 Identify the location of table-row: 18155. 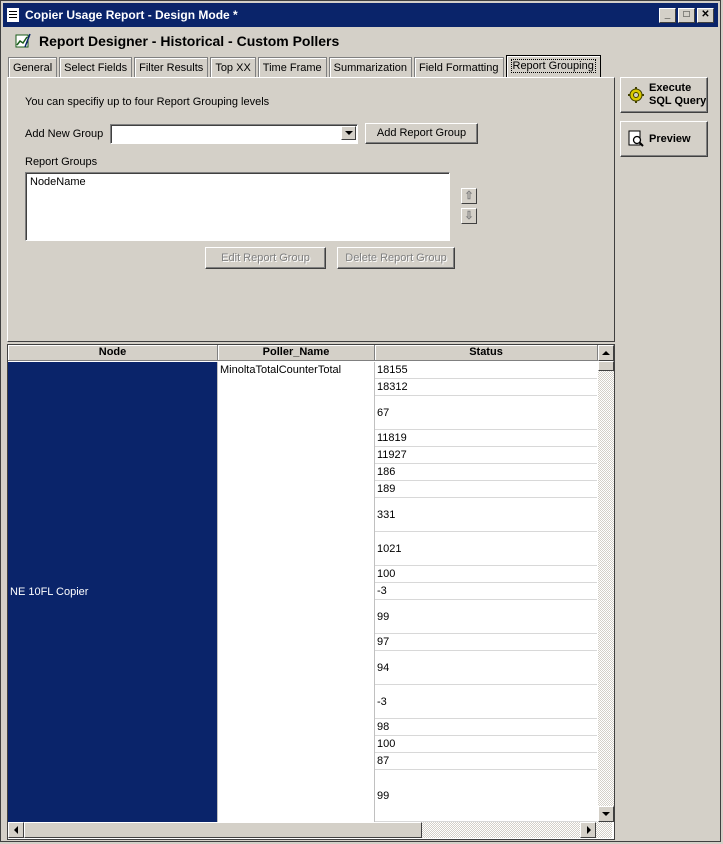
(486, 370).